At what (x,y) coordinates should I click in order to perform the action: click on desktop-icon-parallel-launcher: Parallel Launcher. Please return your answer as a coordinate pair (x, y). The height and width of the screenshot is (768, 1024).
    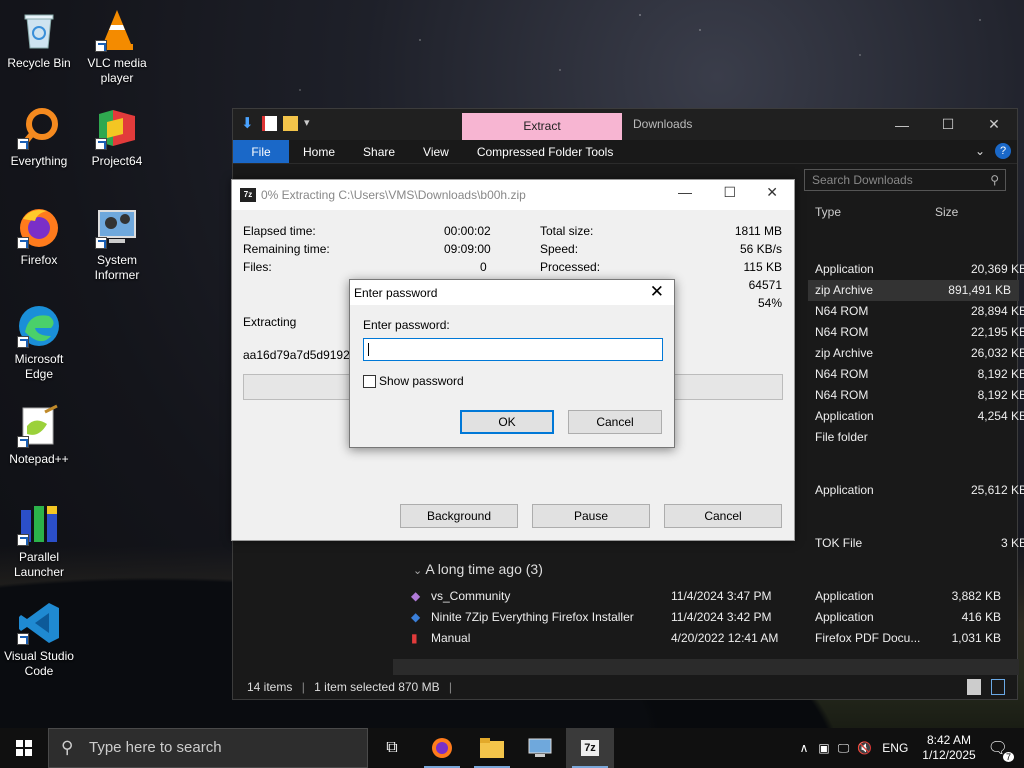
    Looking at the image, I should click on (39, 541).